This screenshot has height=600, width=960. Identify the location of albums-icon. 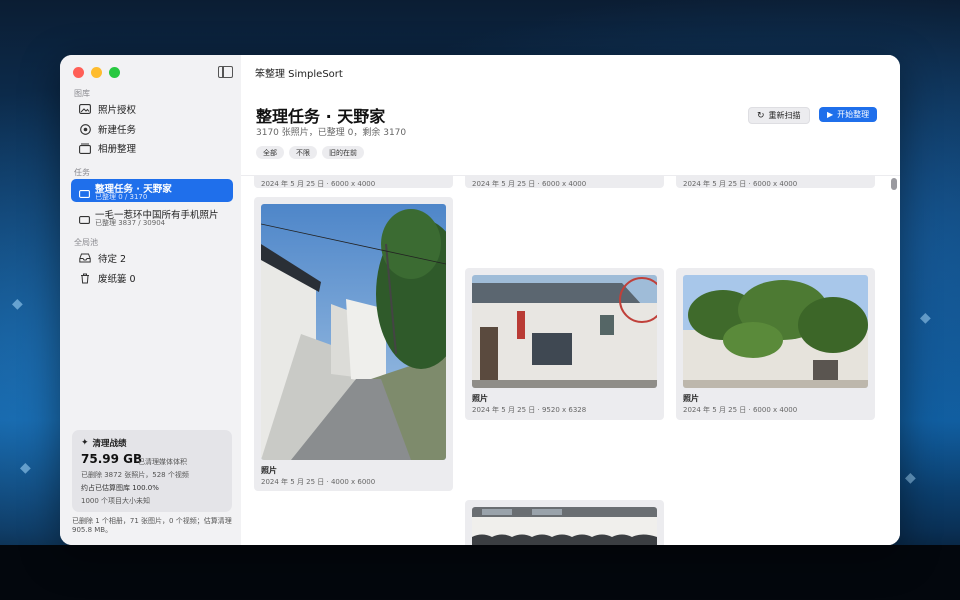
(85, 148).